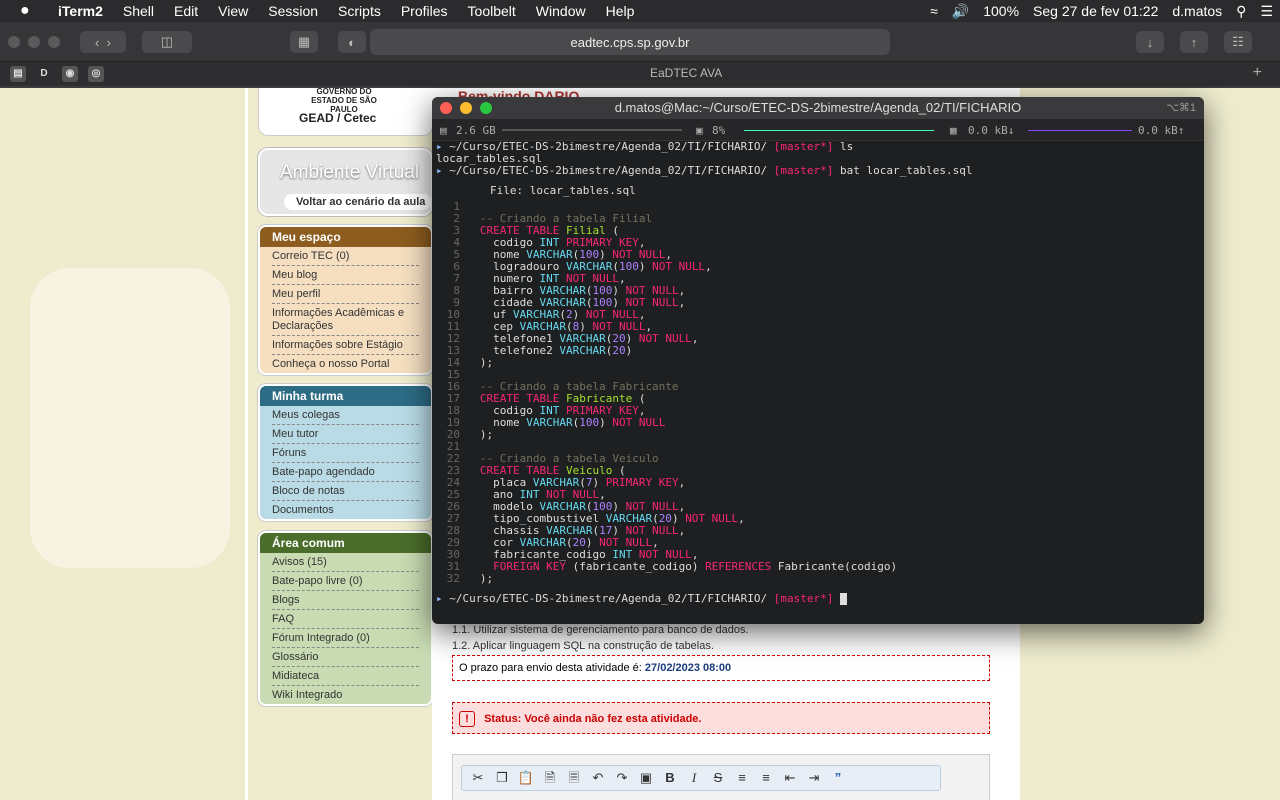  Describe the element at coordinates (446, 108) in the screenshot. I see `terminal-close-button` at that location.